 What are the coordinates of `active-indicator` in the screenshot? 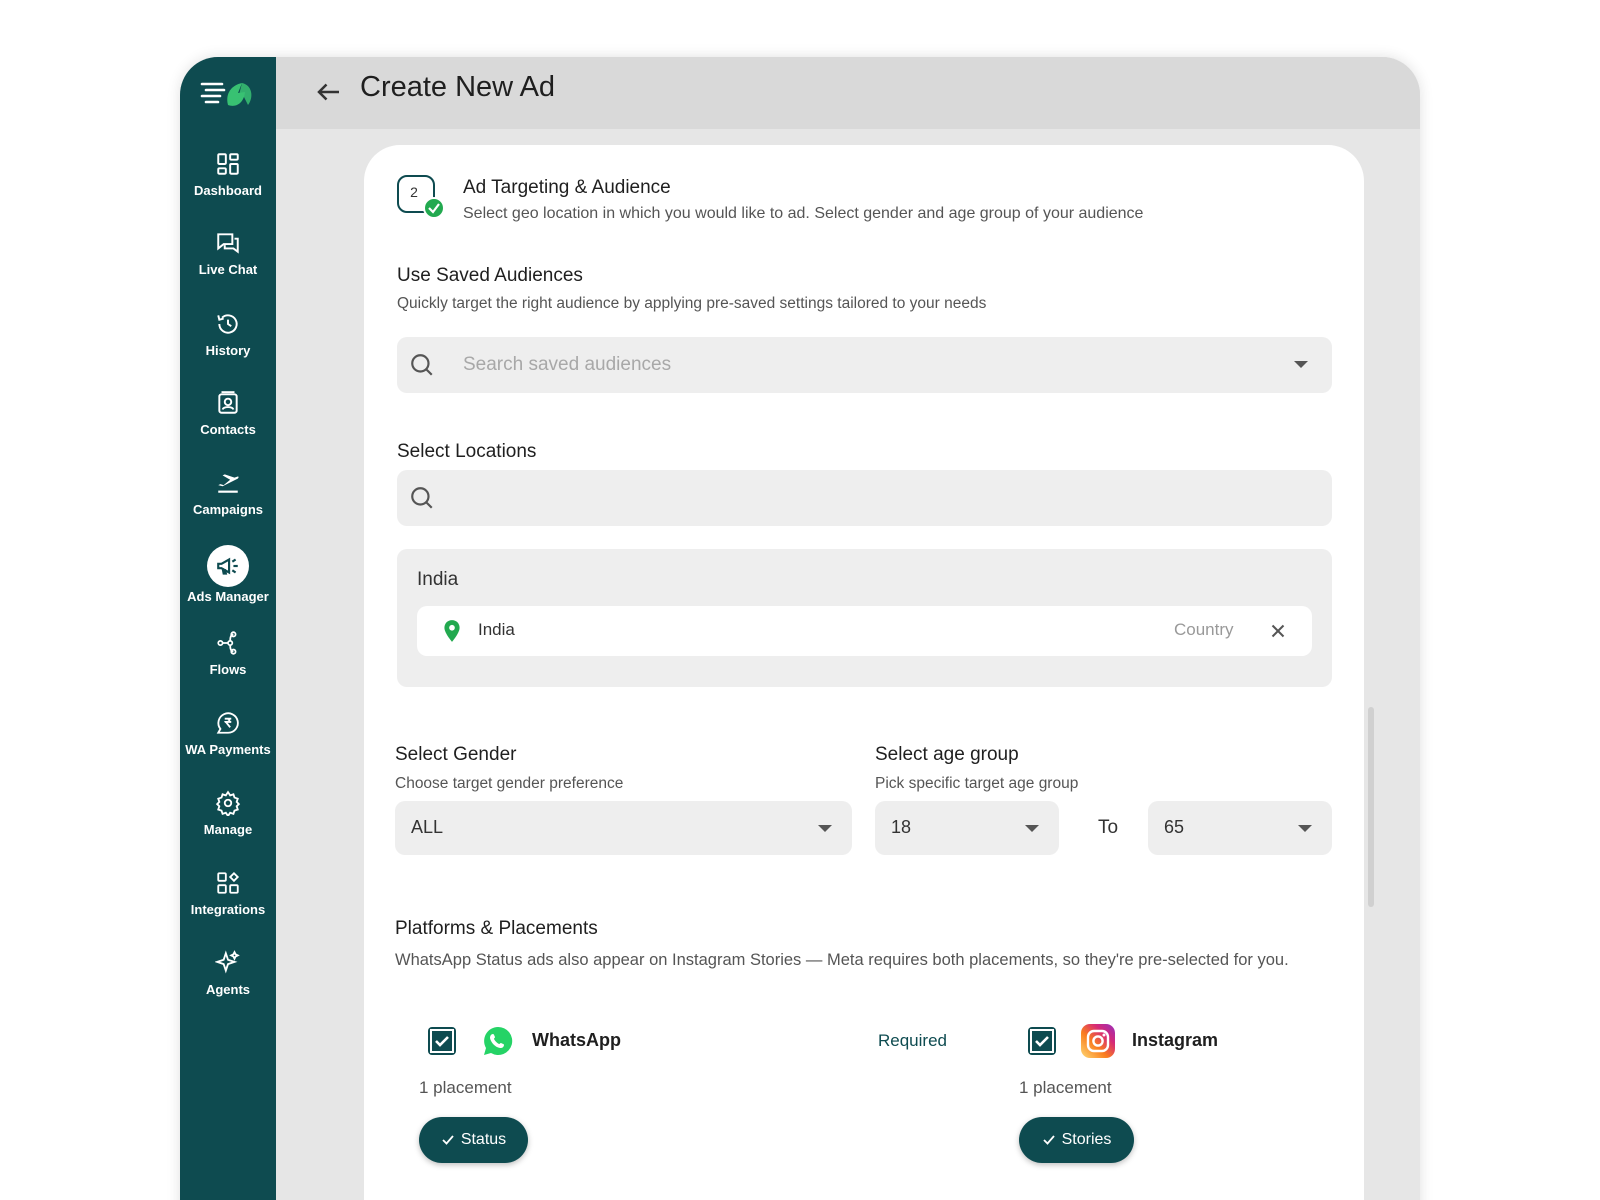 It's located at (228, 566).